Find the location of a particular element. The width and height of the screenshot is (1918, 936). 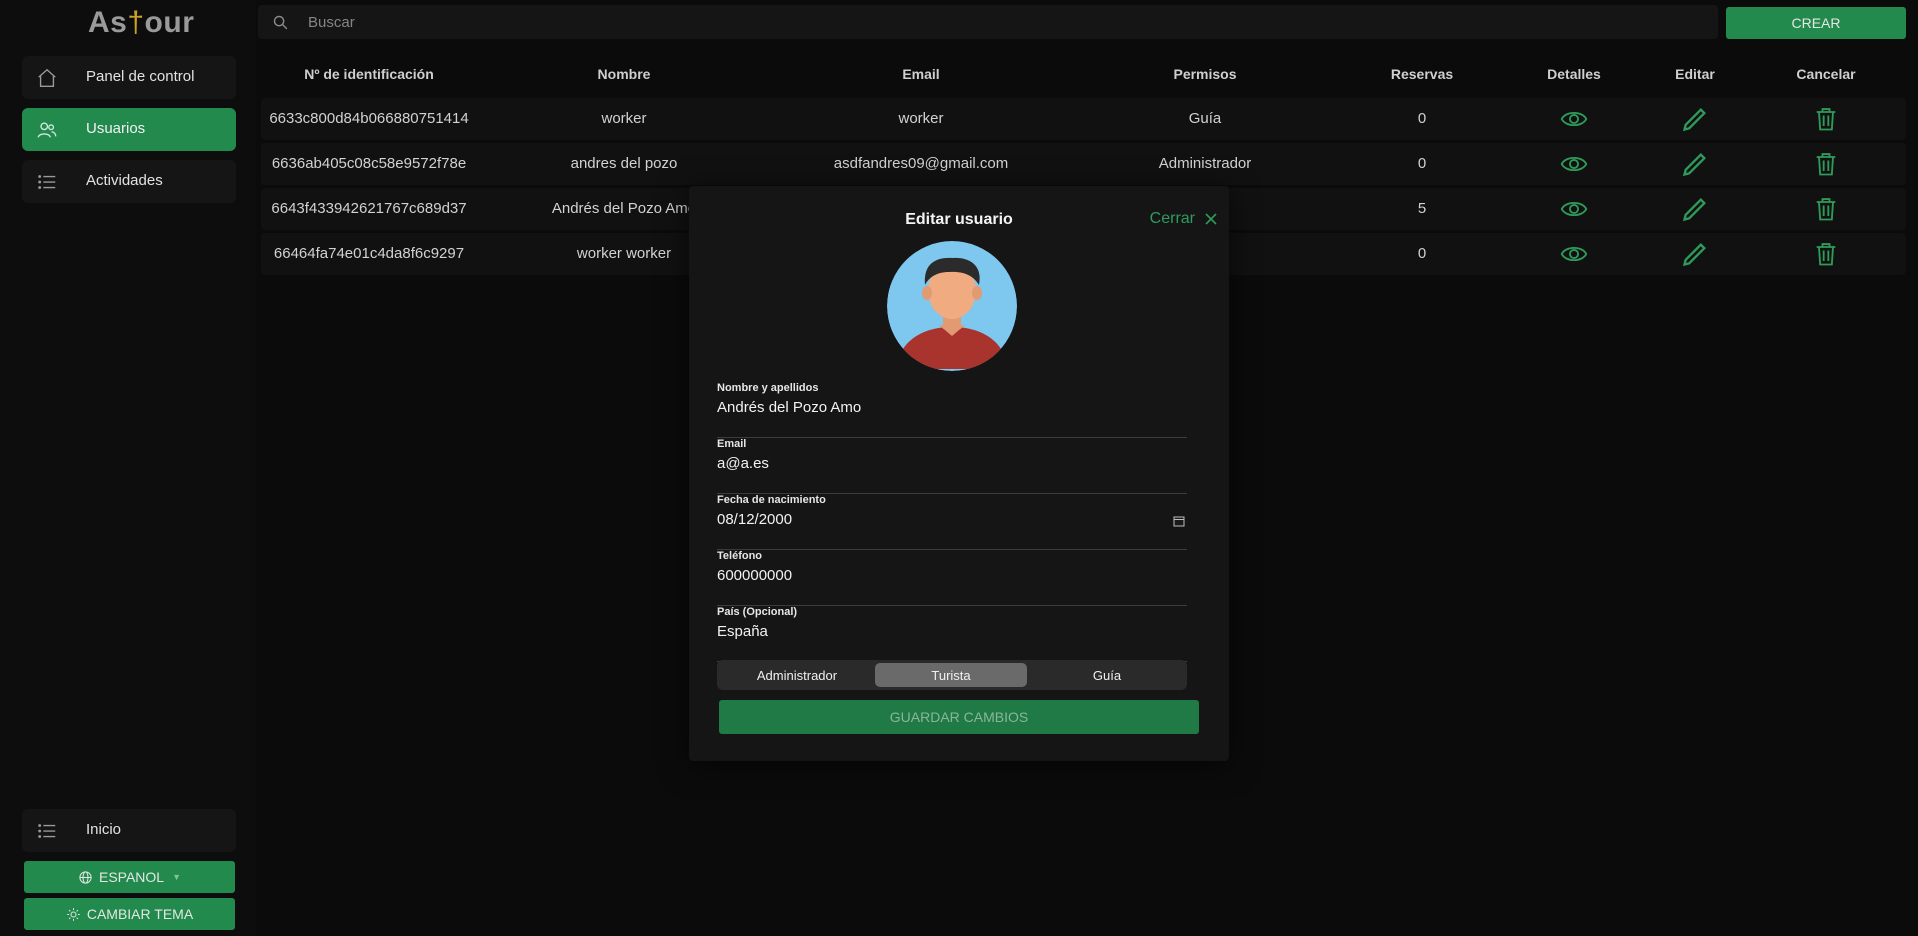

email-field: Email a@a.es is located at coordinates (952, 466).